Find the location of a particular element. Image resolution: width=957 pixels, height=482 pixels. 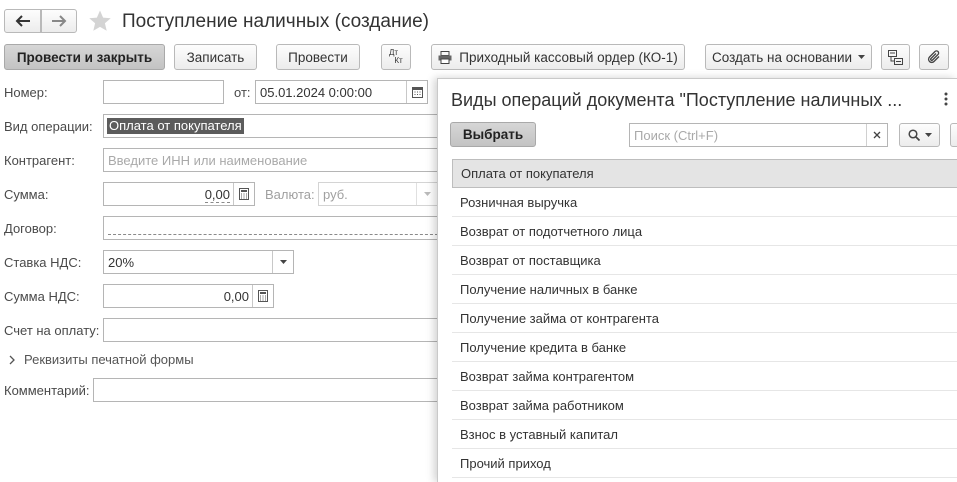

print-order-button: Приходный кассовый ордер (КО-1) is located at coordinates (558, 57).